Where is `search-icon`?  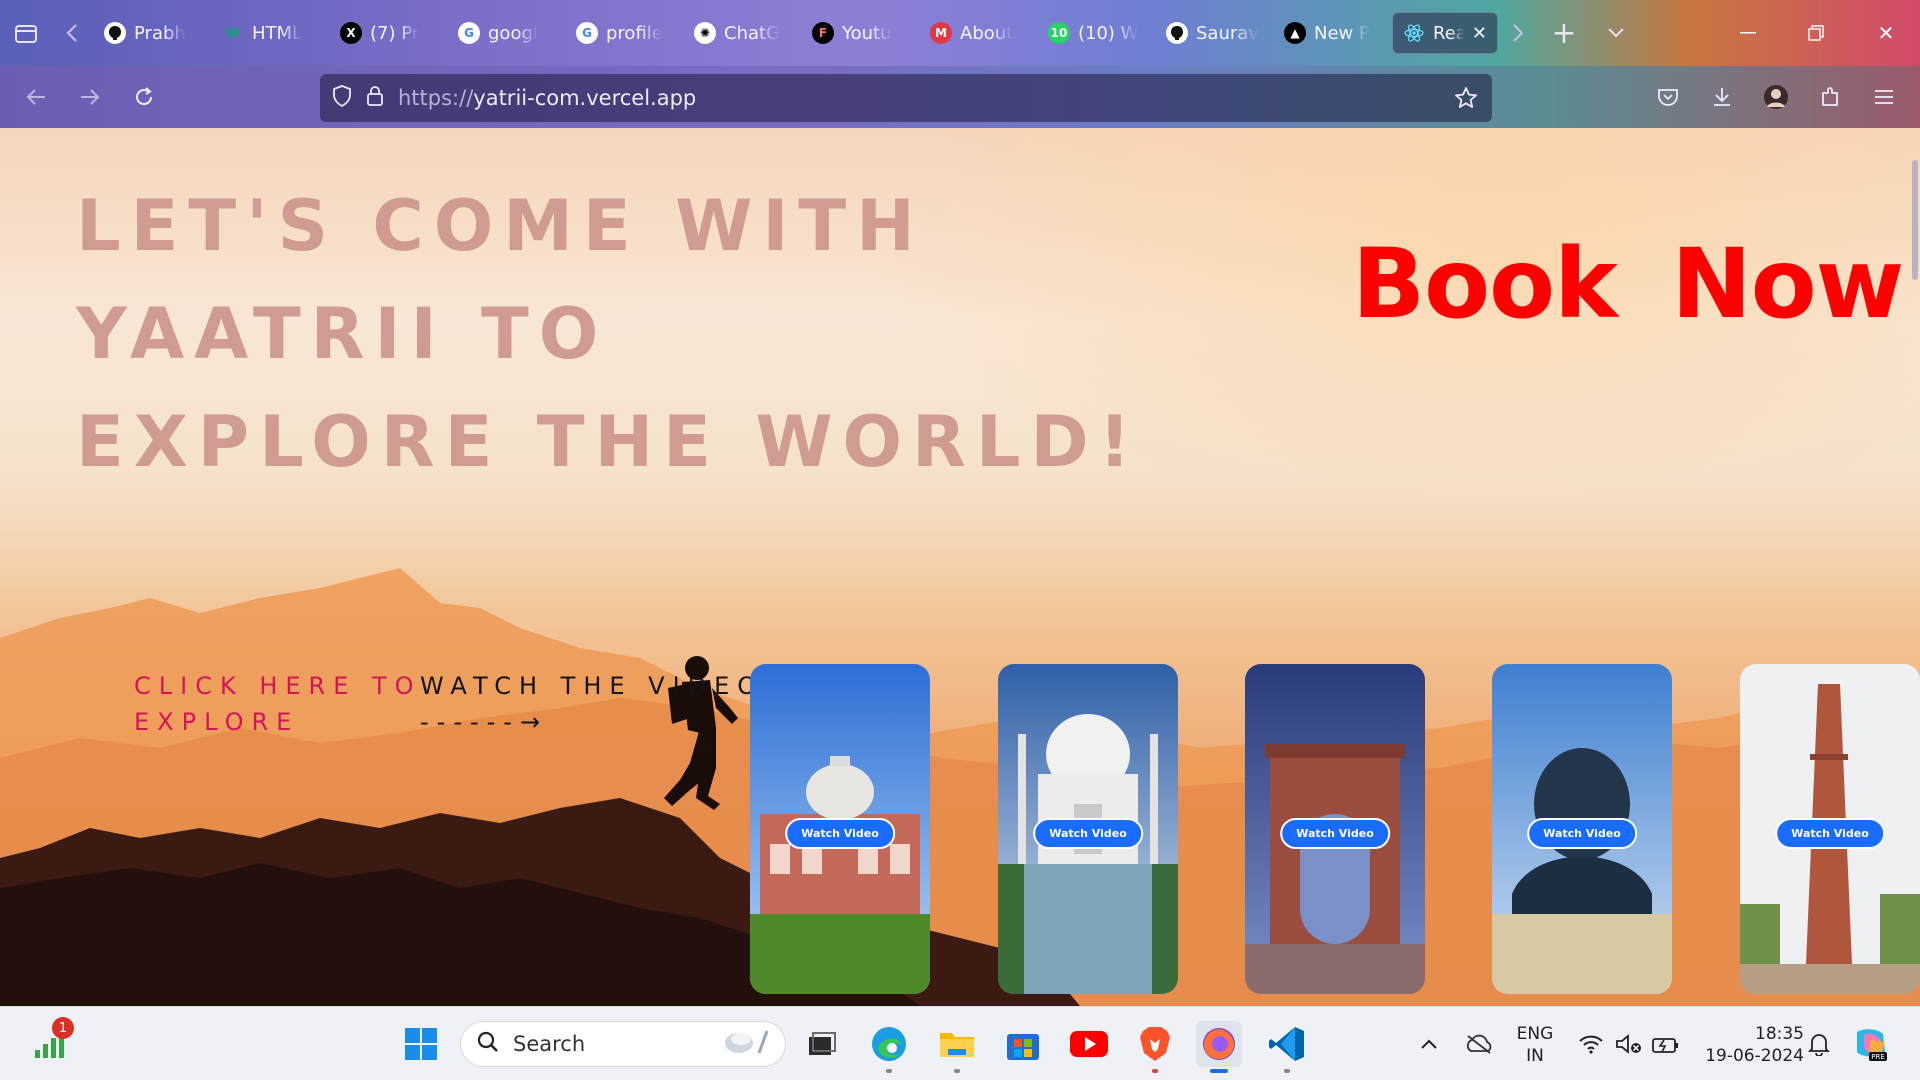 search-icon is located at coordinates (488, 1044).